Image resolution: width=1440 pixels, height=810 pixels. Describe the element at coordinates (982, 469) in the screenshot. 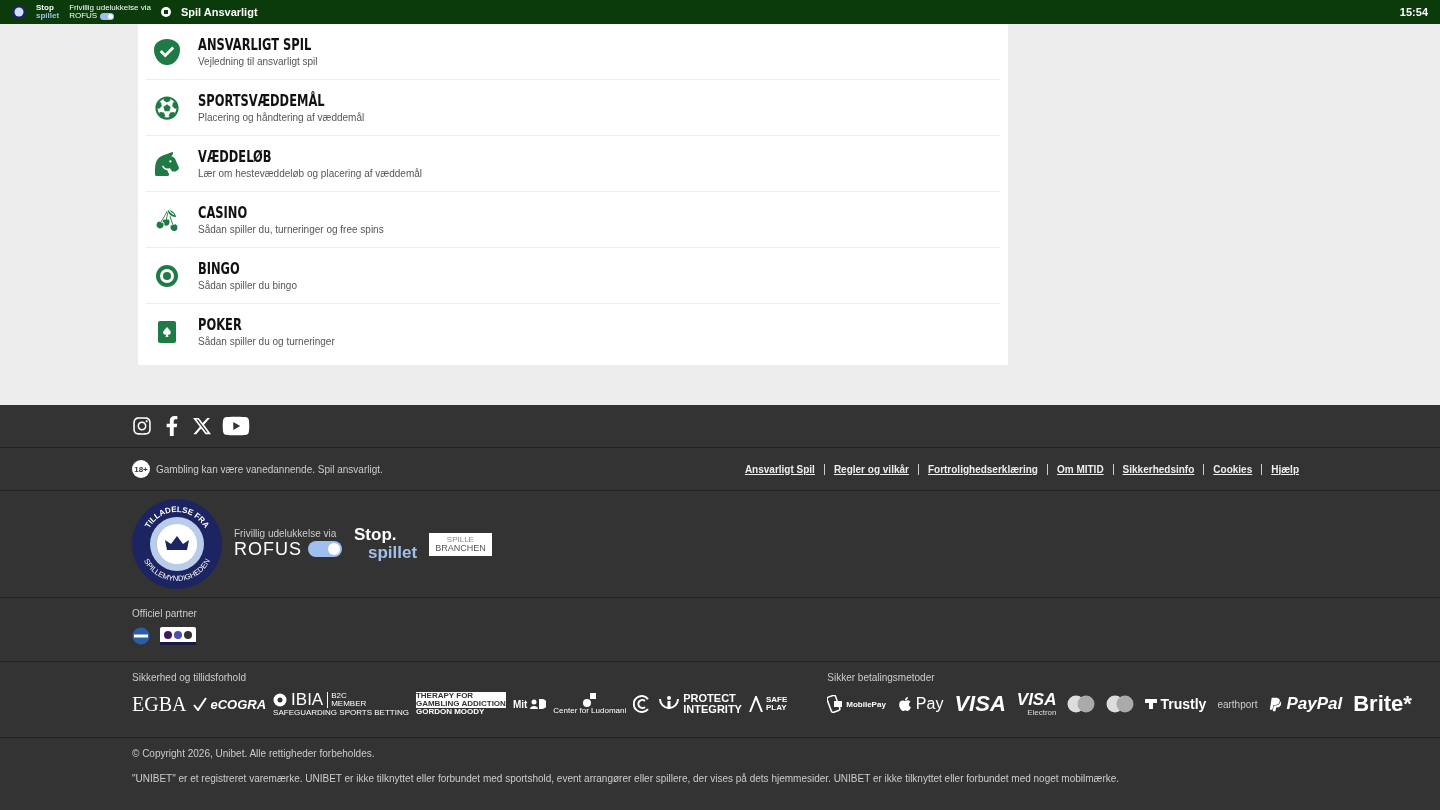

I see `footer-link: Fortrolighedserklæring` at that location.